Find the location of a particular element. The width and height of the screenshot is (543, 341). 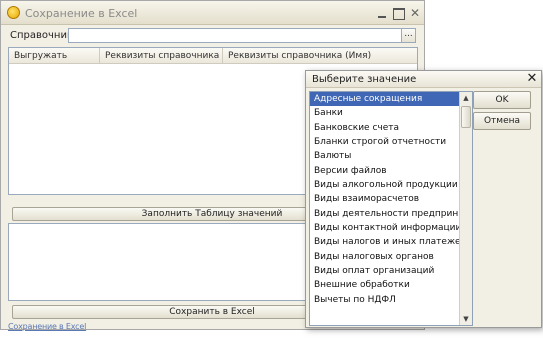

window-titlebar: Сохранение в Excel ✕ is located at coordinates (212, 13).